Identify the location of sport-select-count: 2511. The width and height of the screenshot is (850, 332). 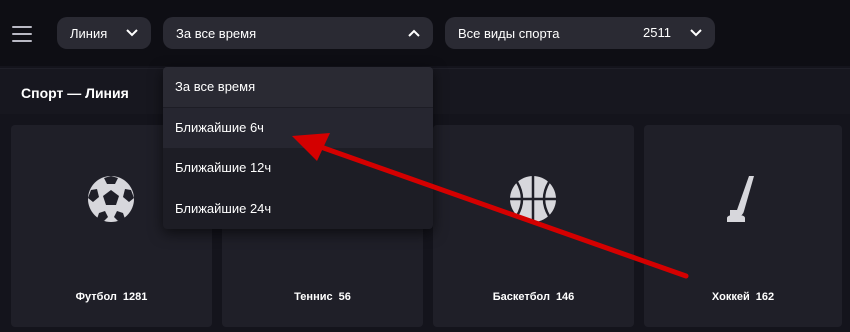
(657, 32).